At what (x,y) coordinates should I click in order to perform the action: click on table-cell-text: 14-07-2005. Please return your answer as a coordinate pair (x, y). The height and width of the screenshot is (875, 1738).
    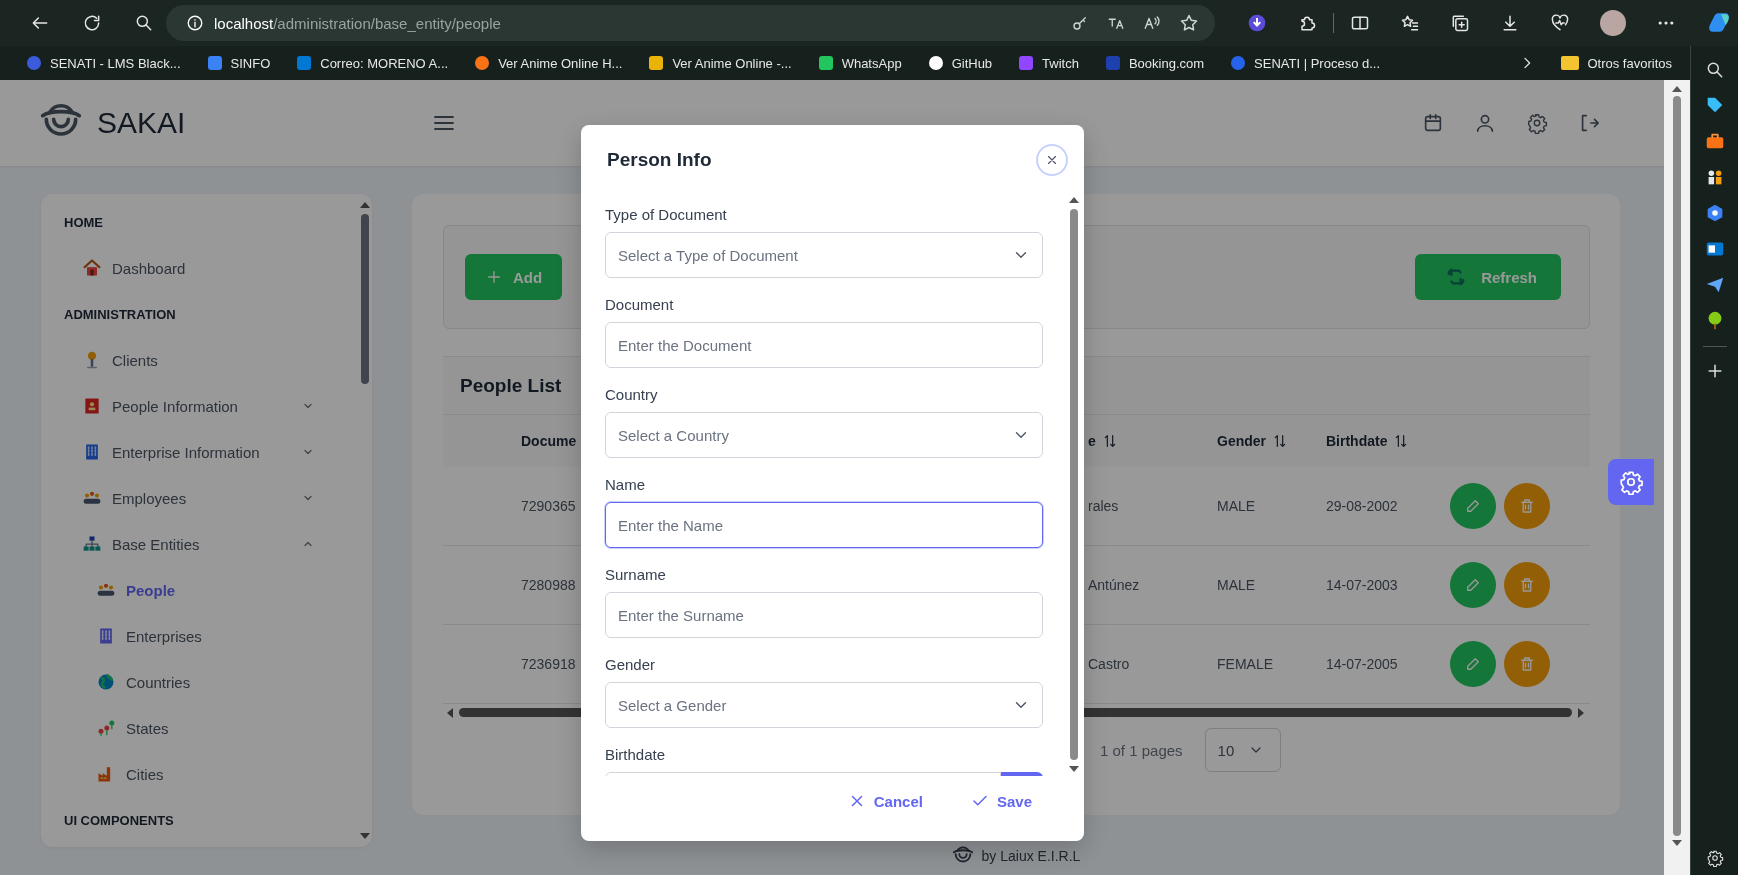
    Looking at the image, I should click on (1362, 664).